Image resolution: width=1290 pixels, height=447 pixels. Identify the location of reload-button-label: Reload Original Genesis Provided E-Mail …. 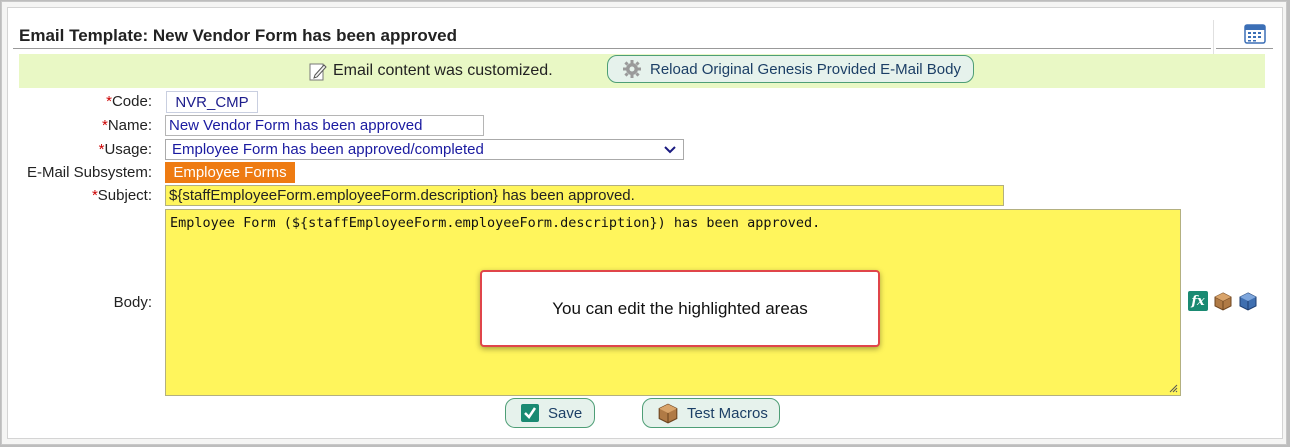
(805, 69).